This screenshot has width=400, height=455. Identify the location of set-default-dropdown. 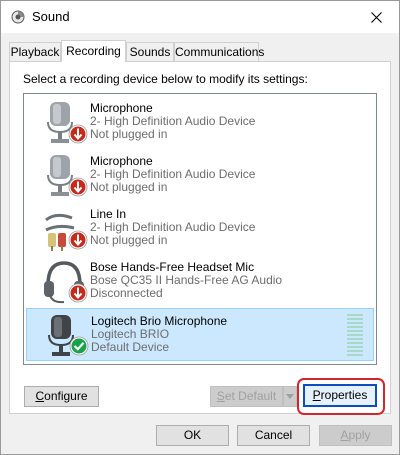
(290, 396).